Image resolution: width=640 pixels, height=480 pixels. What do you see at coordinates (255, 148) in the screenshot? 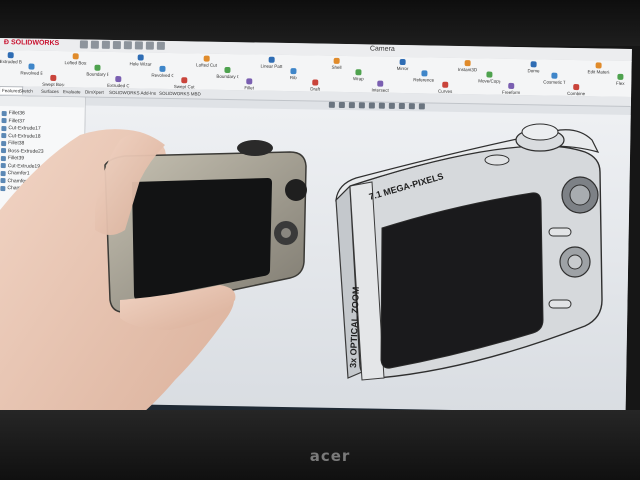
I see `photo-camera-dial` at bounding box center [255, 148].